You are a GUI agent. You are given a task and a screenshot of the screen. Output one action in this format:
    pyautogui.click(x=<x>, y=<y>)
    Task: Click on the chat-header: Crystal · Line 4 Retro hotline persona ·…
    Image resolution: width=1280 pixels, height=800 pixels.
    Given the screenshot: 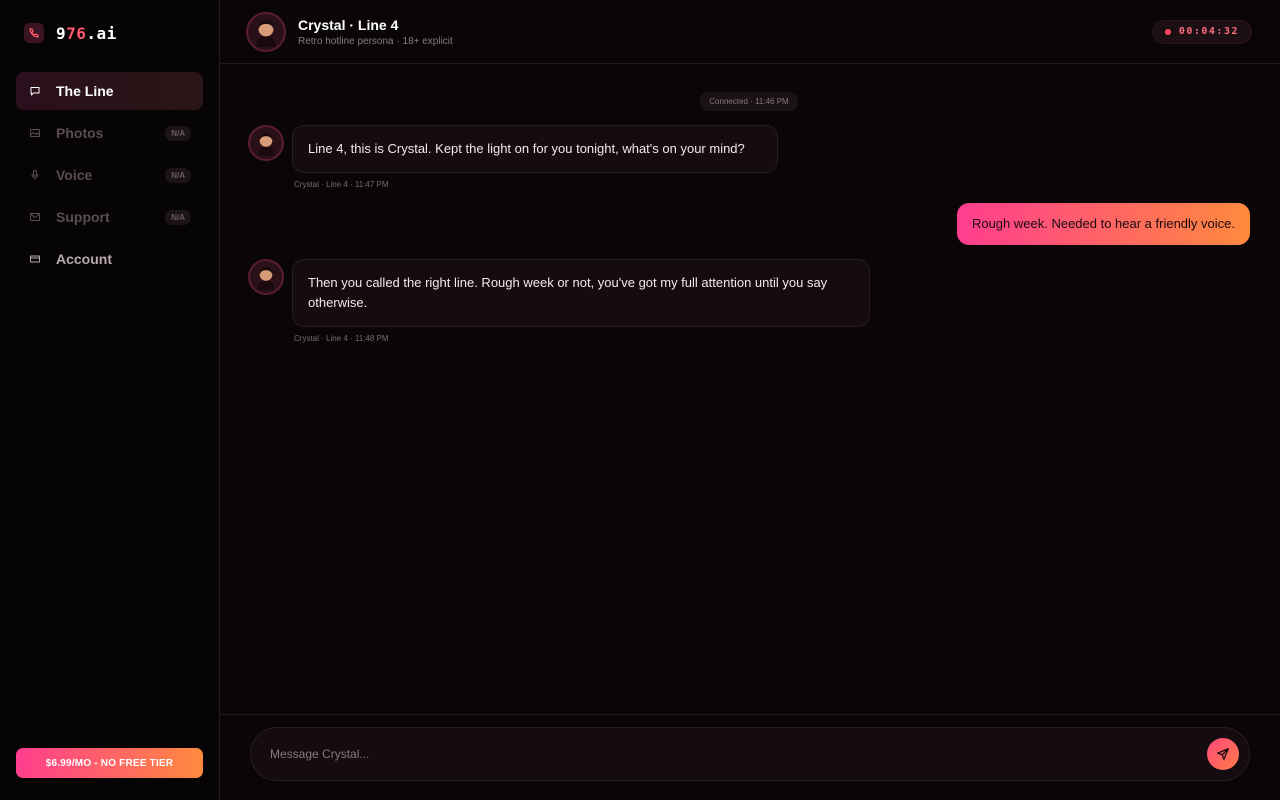 What is the action you would take?
    pyautogui.click(x=750, y=32)
    